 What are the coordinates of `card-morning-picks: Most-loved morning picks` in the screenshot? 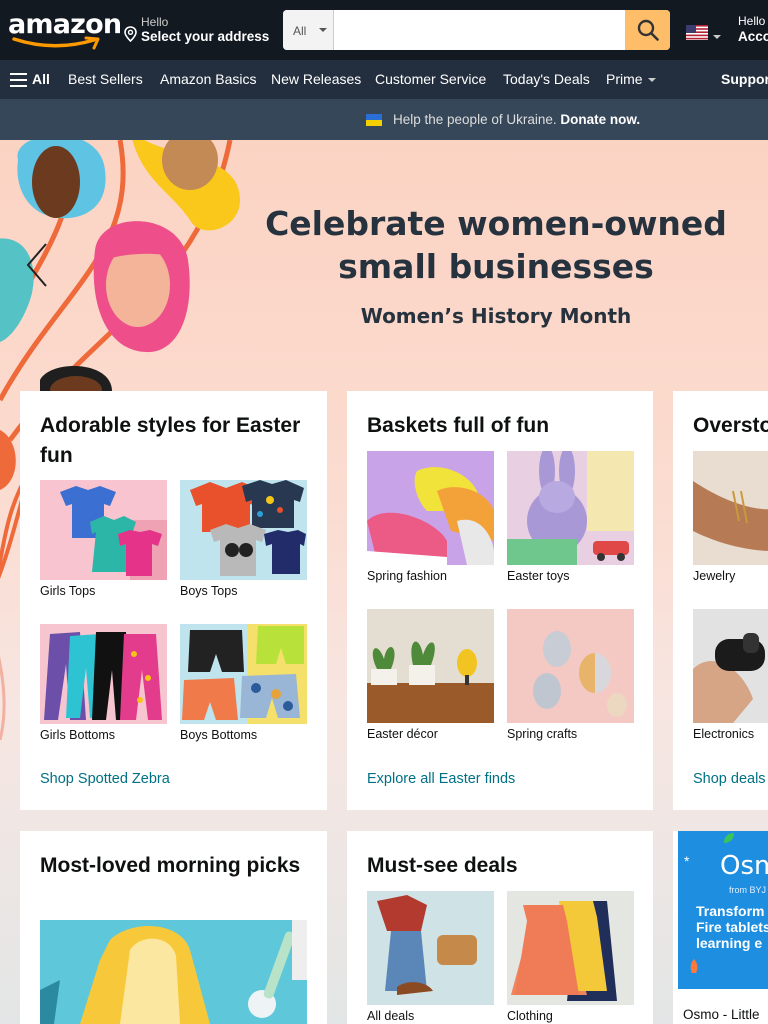 It's located at (173, 927).